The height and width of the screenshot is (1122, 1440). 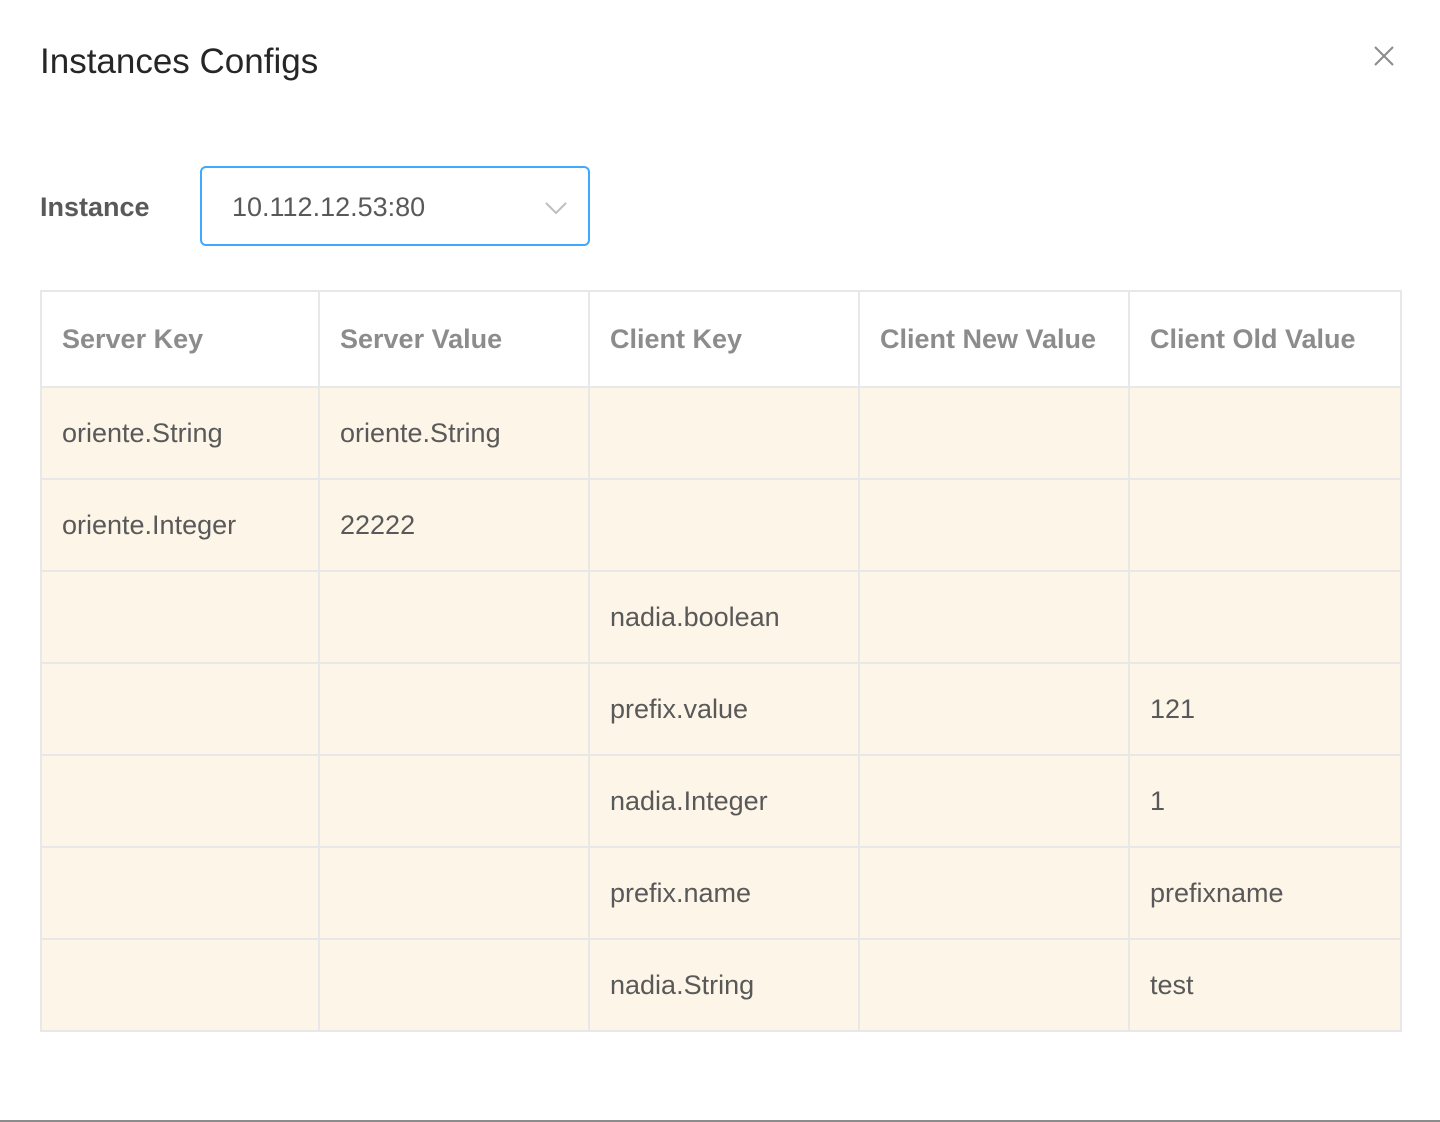 What do you see at coordinates (1265, 893) in the screenshot?
I see `cell-client-old-value: prefixname` at bounding box center [1265, 893].